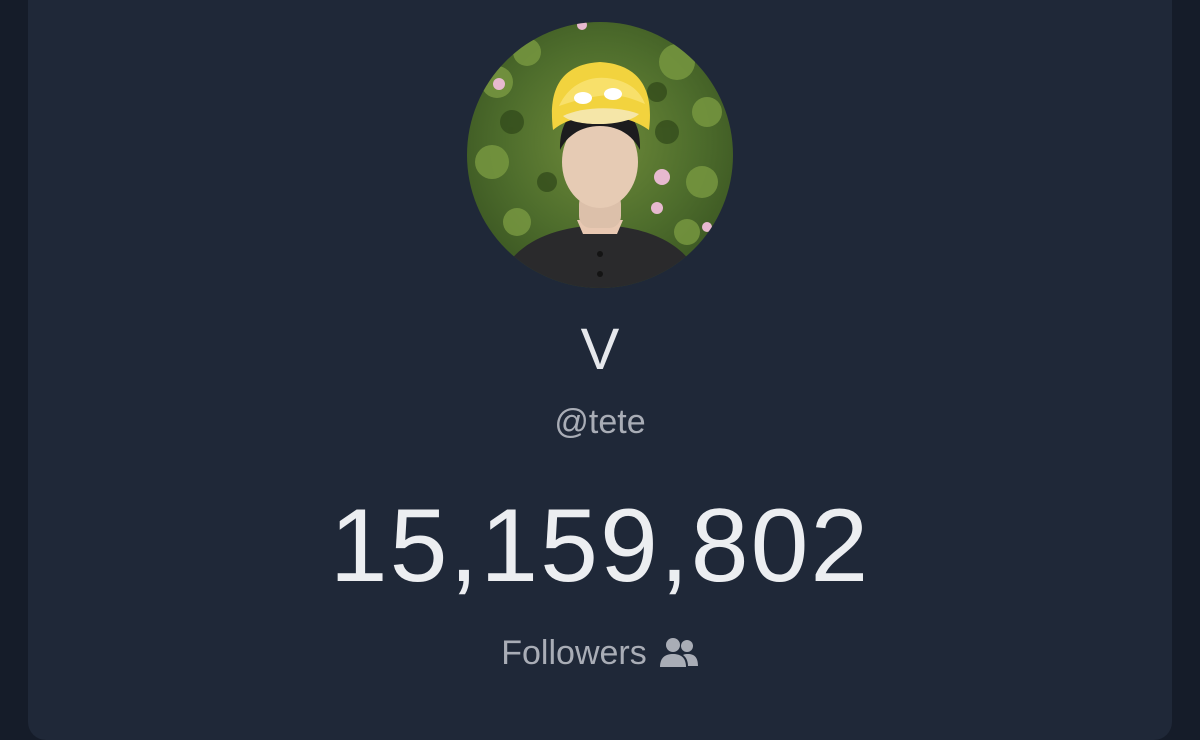 This screenshot has height=740, width=1200. I want to click on followers-label-row: Followers, so click(600, 653).